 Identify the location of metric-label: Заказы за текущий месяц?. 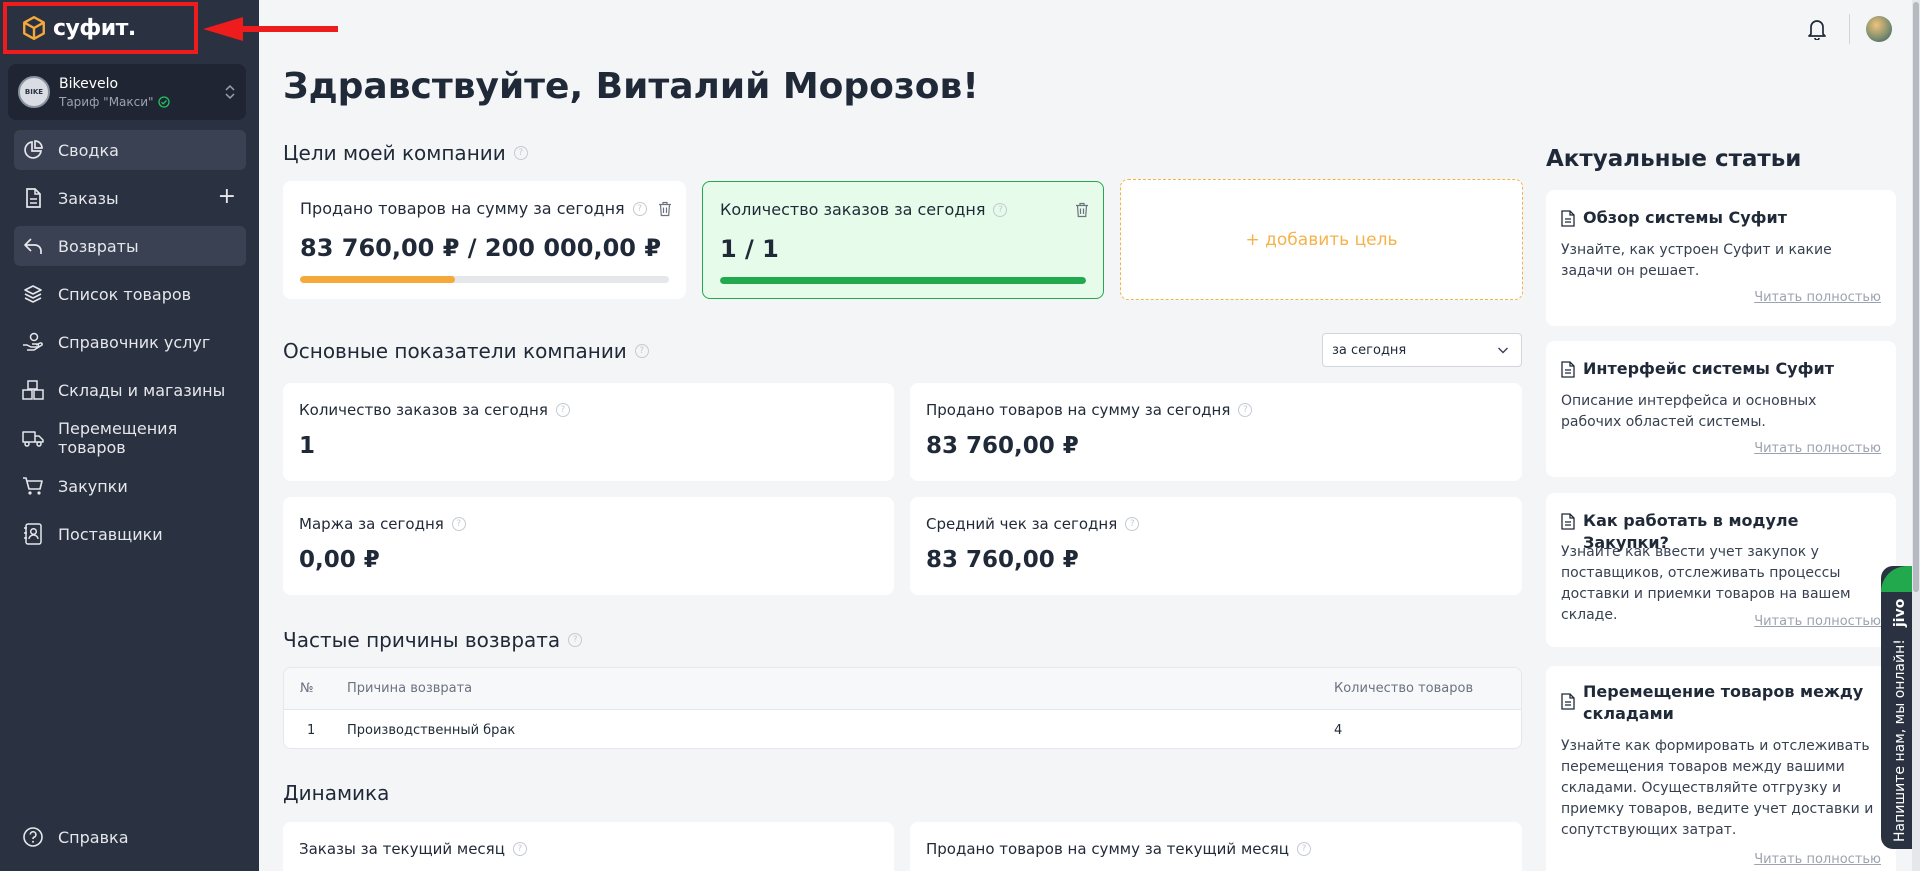
(413, 849).